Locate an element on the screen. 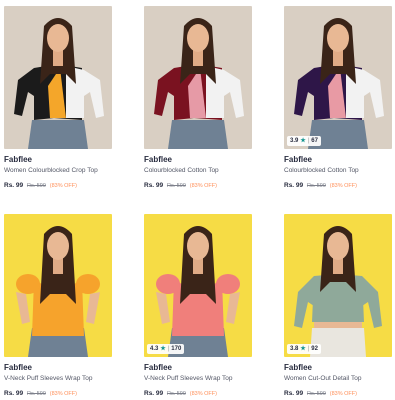 The width and height of the screenshot is (395, 400). rating-badge: 3.8 ★ | 92 is located at coordinates (304, 349).